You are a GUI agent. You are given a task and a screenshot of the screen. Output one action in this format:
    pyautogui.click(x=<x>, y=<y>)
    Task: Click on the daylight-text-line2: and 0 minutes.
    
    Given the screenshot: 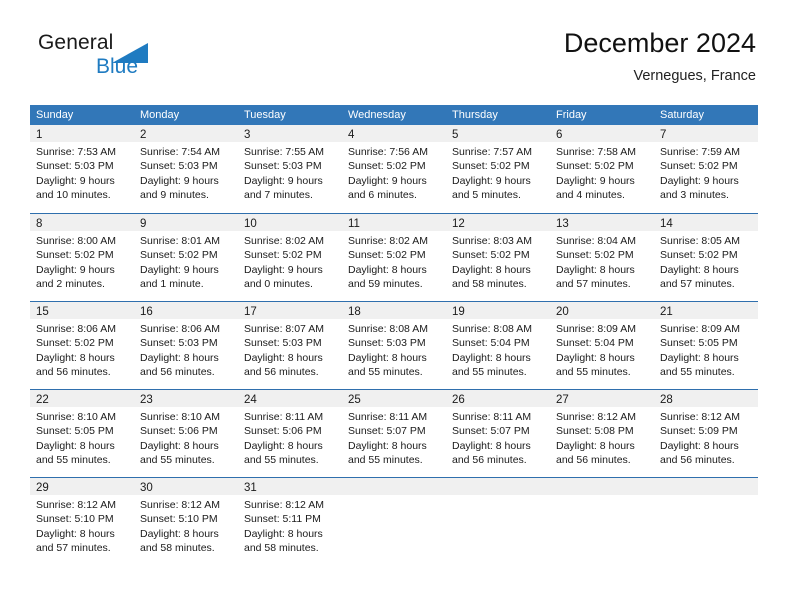 What is the action you would take?
    pyautogui.click(x=278, y=283)
    